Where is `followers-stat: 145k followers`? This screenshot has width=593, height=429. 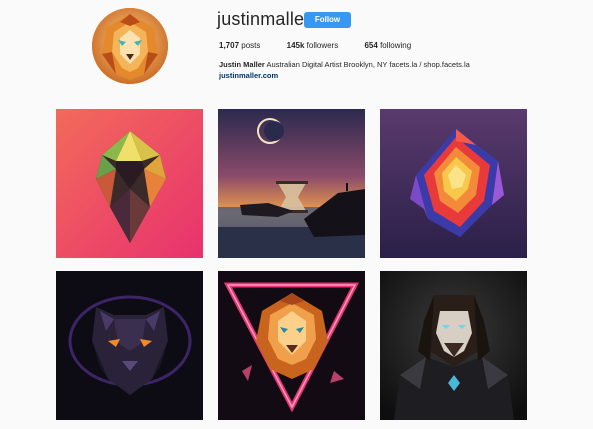
followers-stat: 145k followers is located at coordinates (313, 45).